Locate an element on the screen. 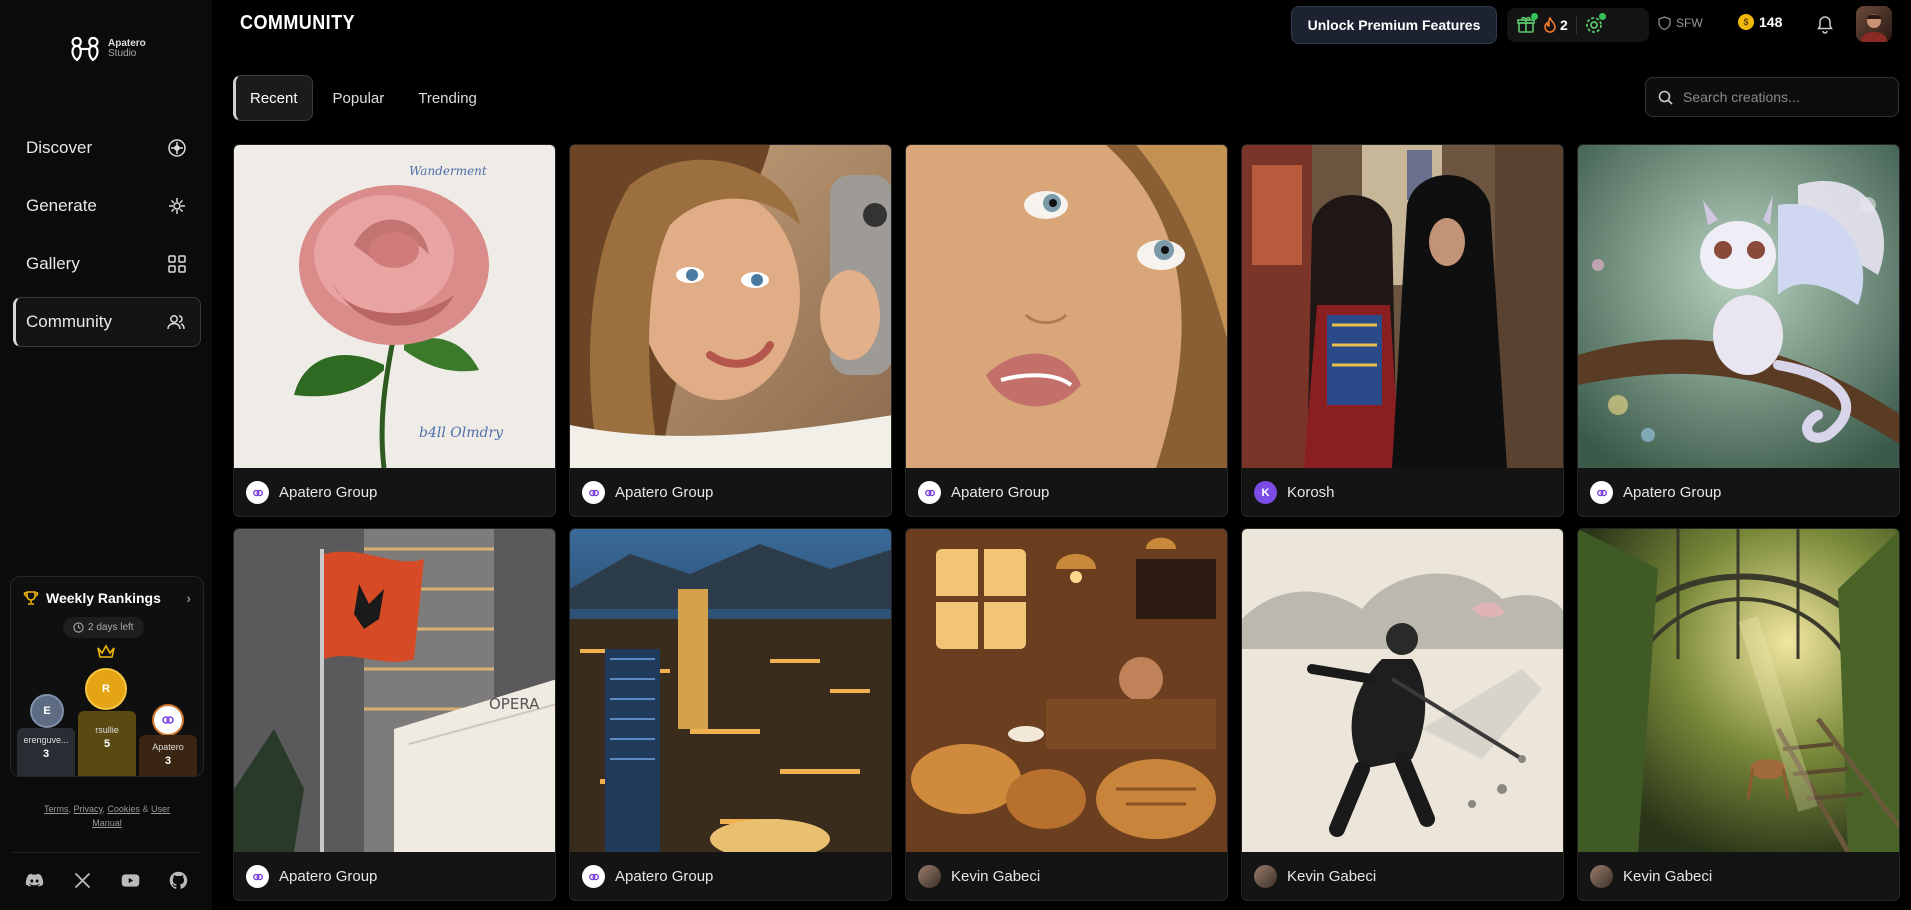 This screenshot has width=1911, height=910. tab-trending: Trending is located at coordinates (447, 98).